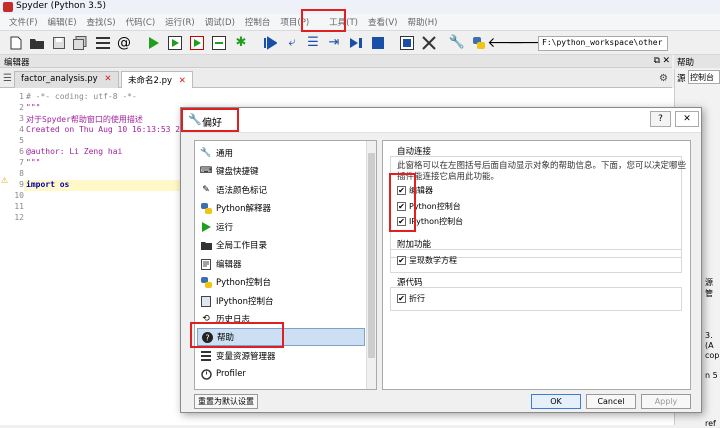 This screenshot has width=720, height=428. Describe the element at coordinates (709, 335) in the screenshot. I see `help-snippet: 3.` at that location.